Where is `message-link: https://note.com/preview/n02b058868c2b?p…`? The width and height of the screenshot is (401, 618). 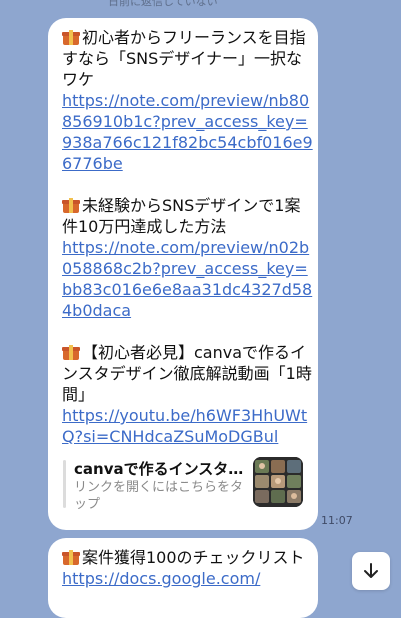 message-link: https://note.com/preview/n02b058868c2b?p… is located at coordinates (188, 279).